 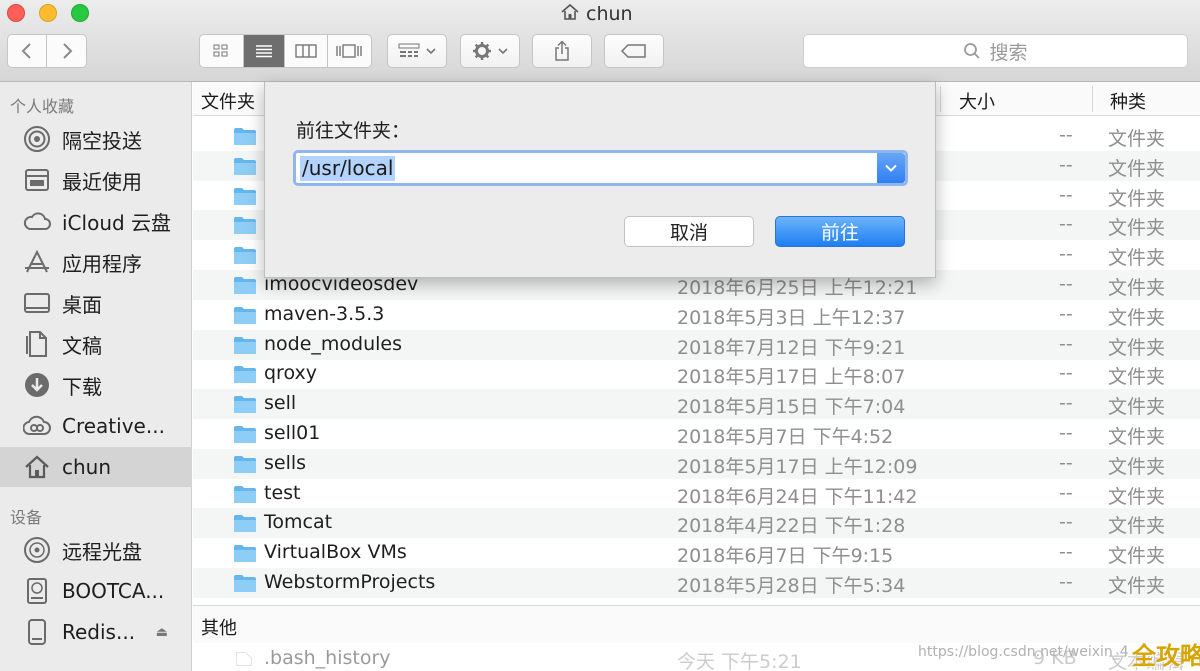 I want to click on chevron-down-icon, so click(x=431, y=51).